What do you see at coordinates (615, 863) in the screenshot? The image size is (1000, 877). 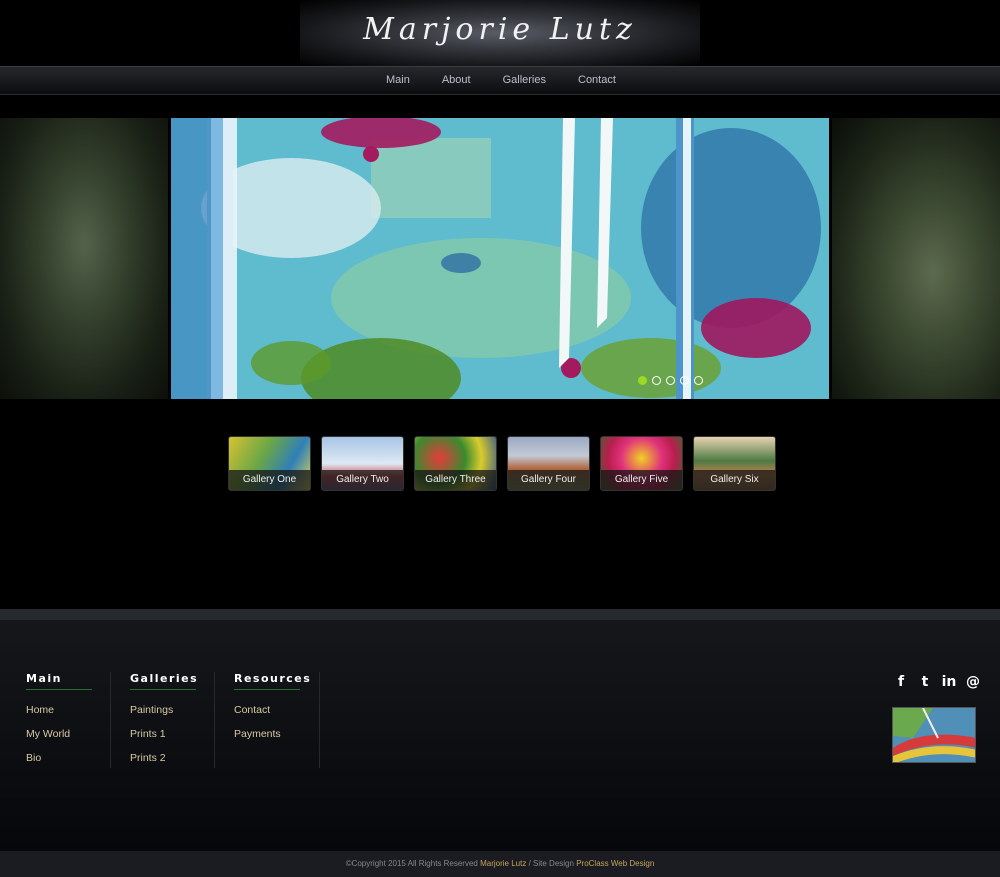 I see `designer-link: ProClass Web Design` at bounding box center [615, 863].